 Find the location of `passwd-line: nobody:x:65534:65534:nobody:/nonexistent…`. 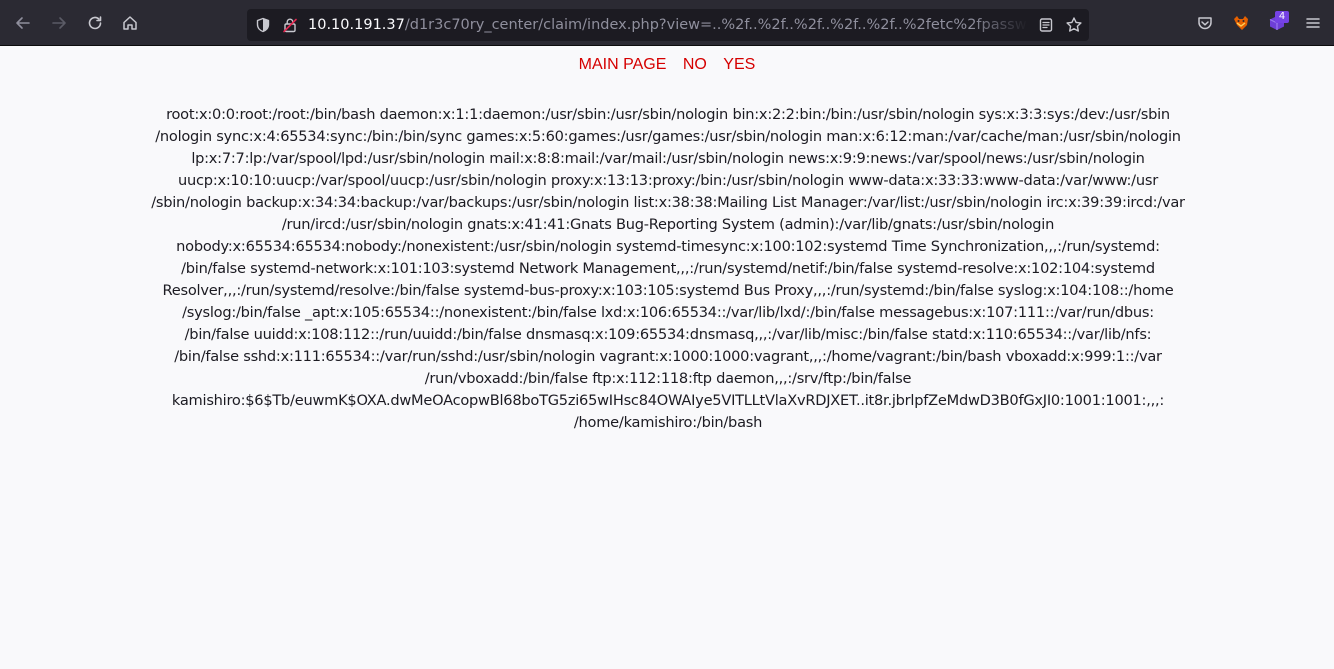

passwd-line: nobody:x:65534:65534:nobody:/nonexistent… is located at coordinates (668, 246).